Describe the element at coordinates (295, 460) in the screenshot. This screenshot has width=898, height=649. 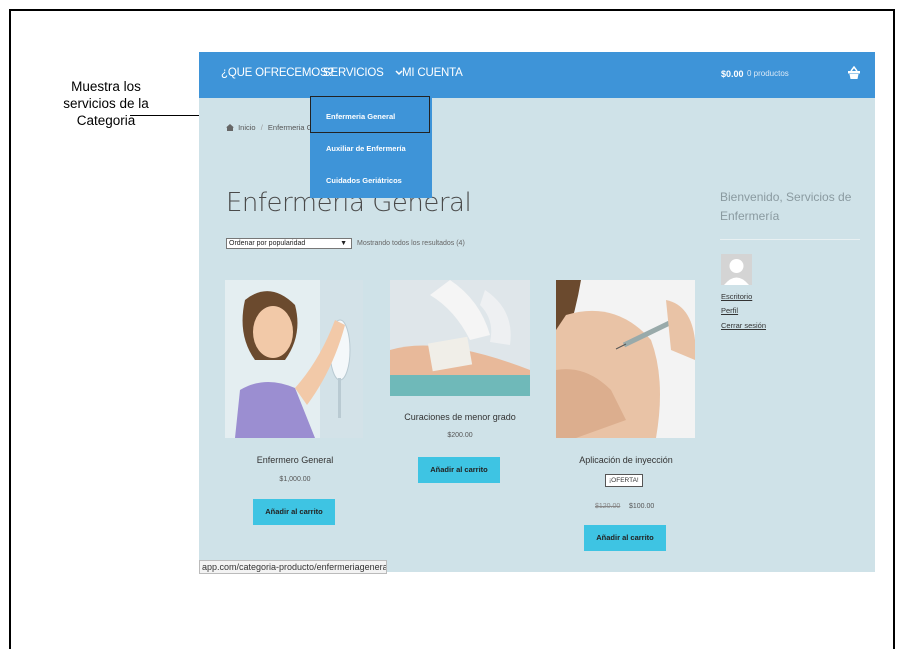
I see `product-name: Enfermero General` at that location.